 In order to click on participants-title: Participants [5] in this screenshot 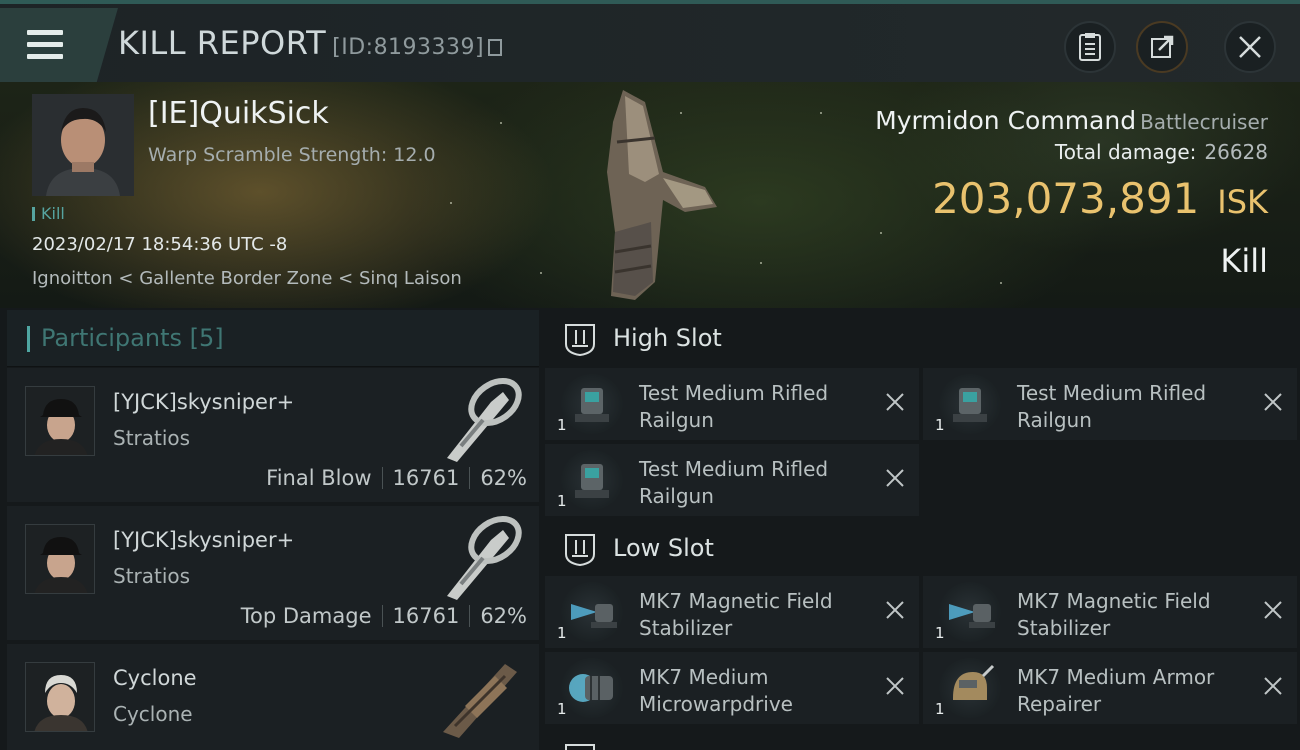, I will do `click(132, 338)`.